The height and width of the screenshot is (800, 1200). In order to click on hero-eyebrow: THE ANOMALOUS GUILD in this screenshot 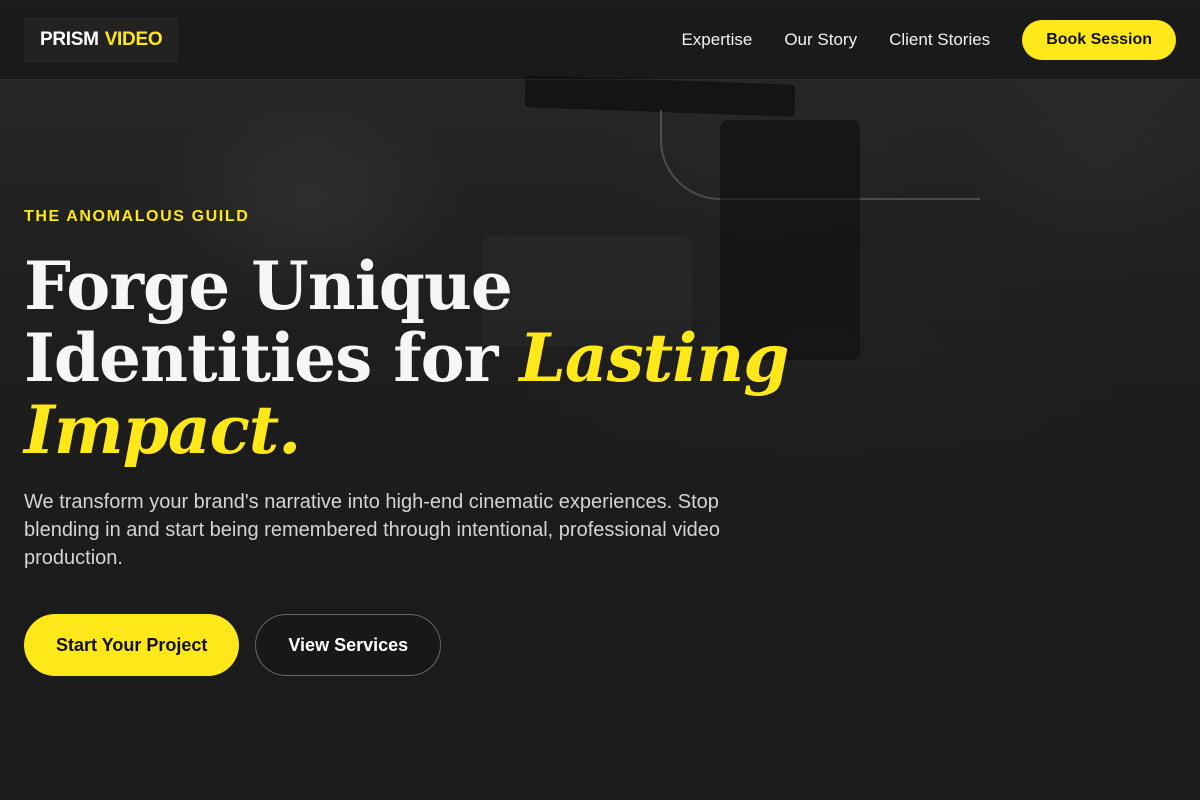, I will do `click(137, 216)`.